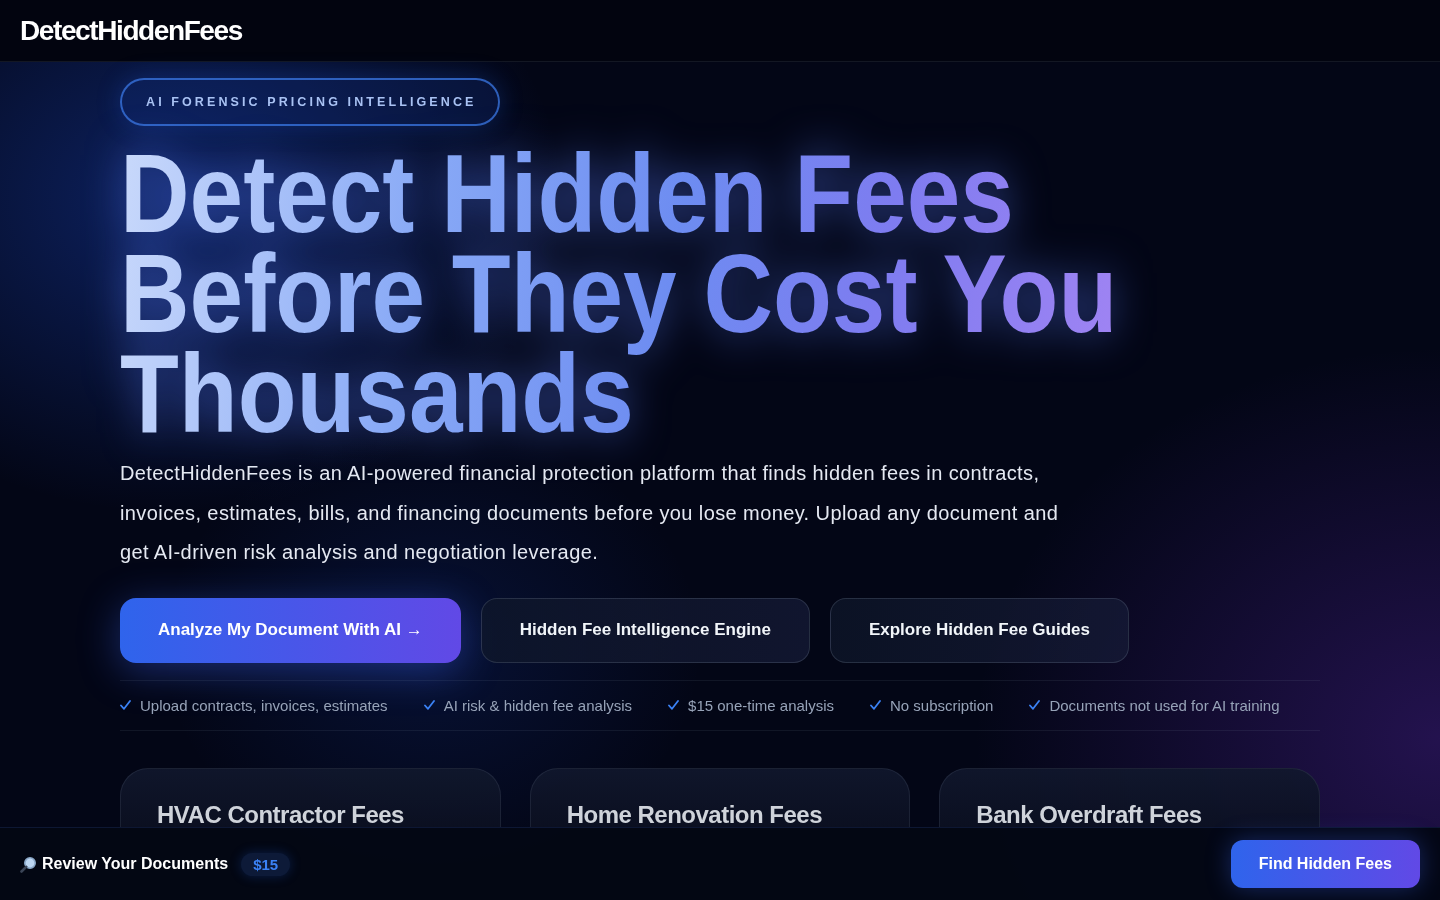 Image resolution: width=1440 pixels, height=900 pixels. I want to click on fee-guide-card: Bank Overdraft Fees, so click(1129, 797).